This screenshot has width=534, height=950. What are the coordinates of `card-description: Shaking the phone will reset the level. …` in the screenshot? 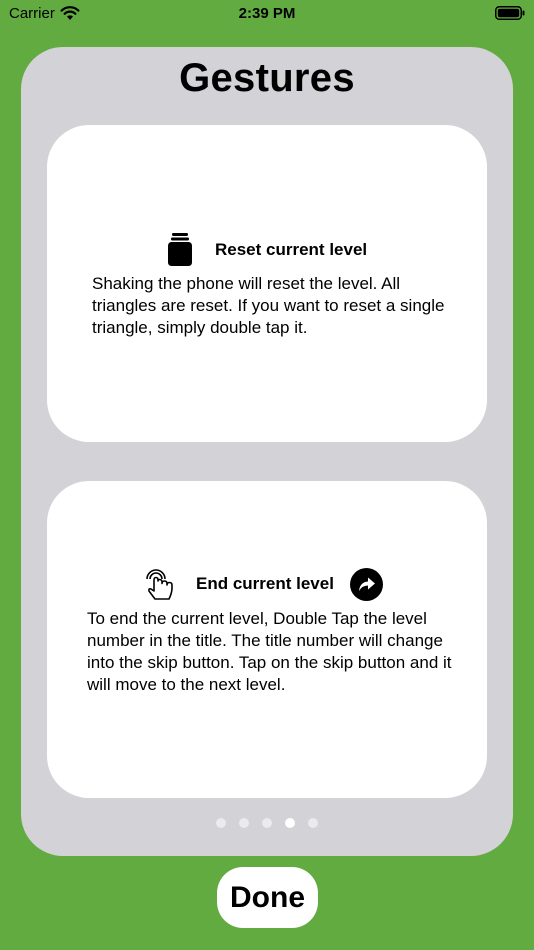 It's located at (268, 305).